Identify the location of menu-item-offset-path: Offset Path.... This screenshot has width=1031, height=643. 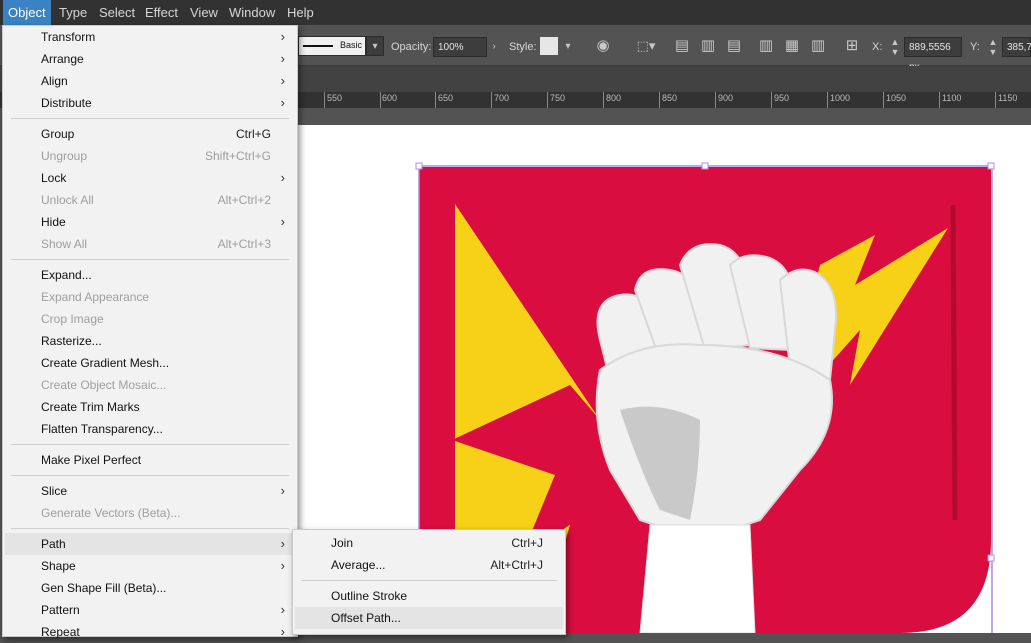
(429, 618).